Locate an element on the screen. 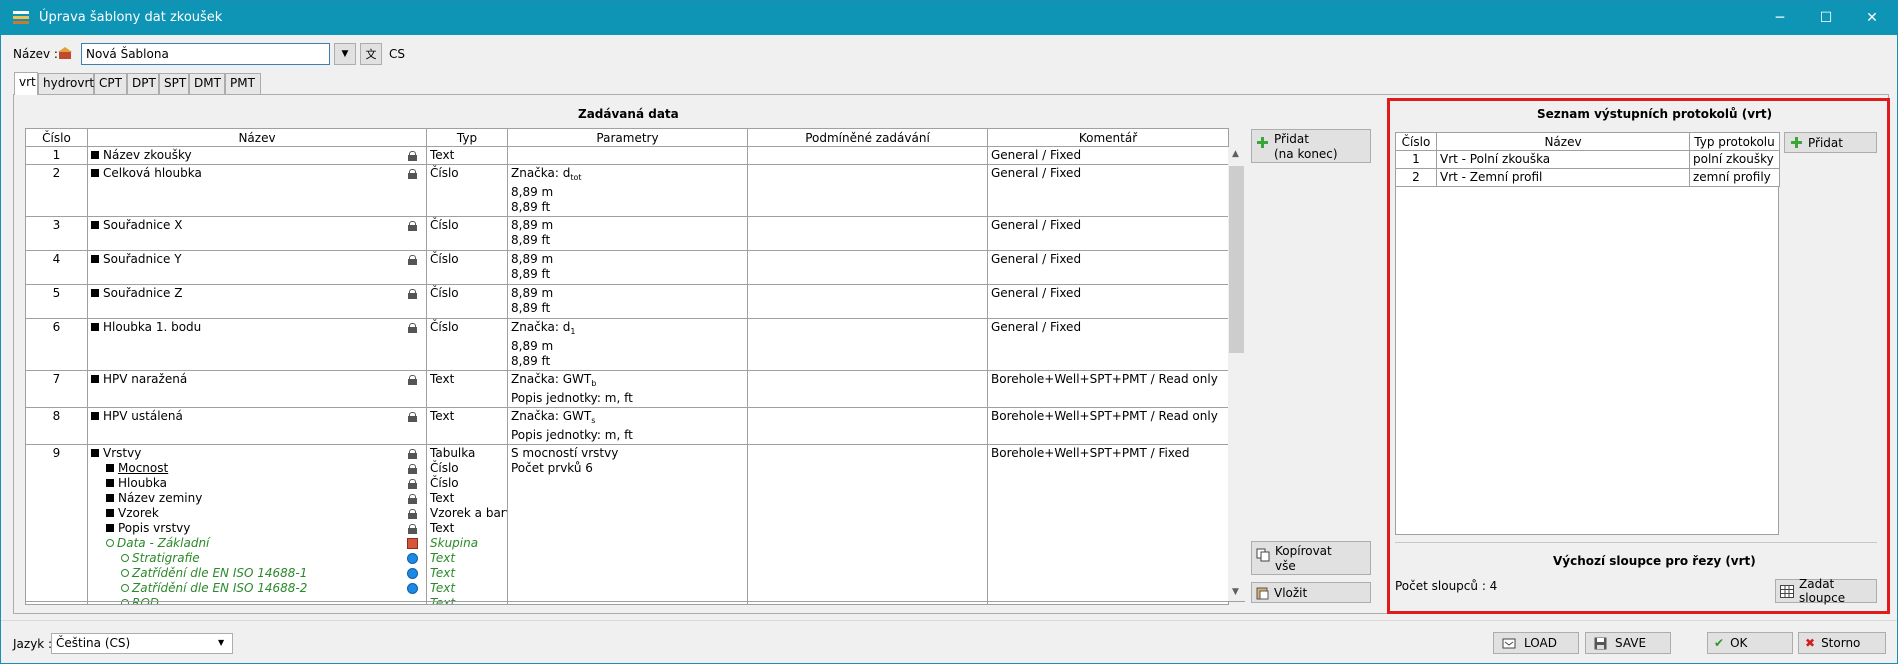 This screenshot has height=664, width=1898. cell-type: Číslo is located at coordinates (467, 190).